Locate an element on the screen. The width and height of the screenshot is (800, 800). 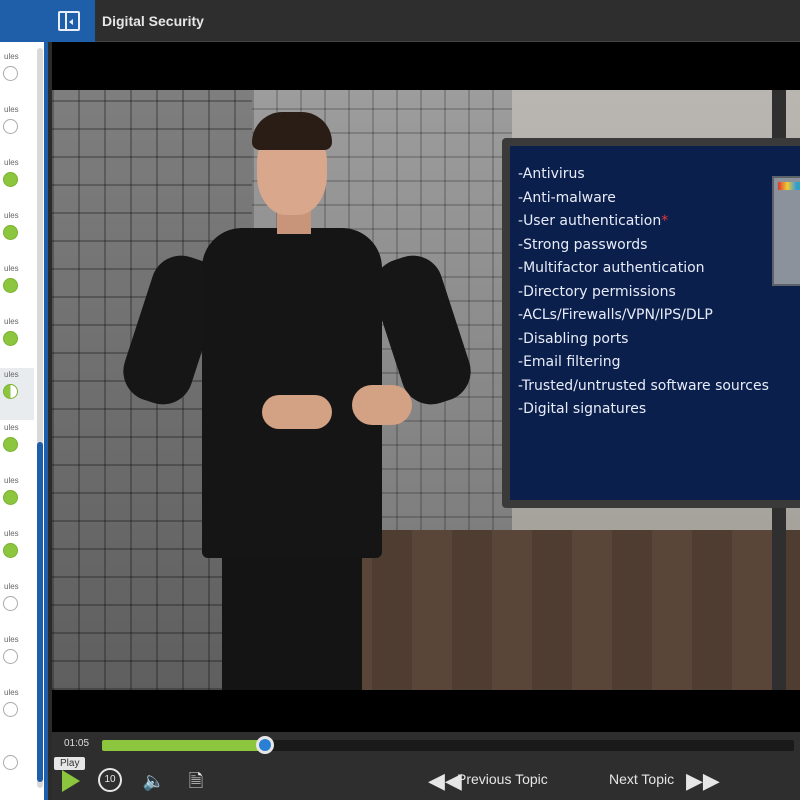
slide-bullet: -Directory permissions is located at coordinates (597, 291).